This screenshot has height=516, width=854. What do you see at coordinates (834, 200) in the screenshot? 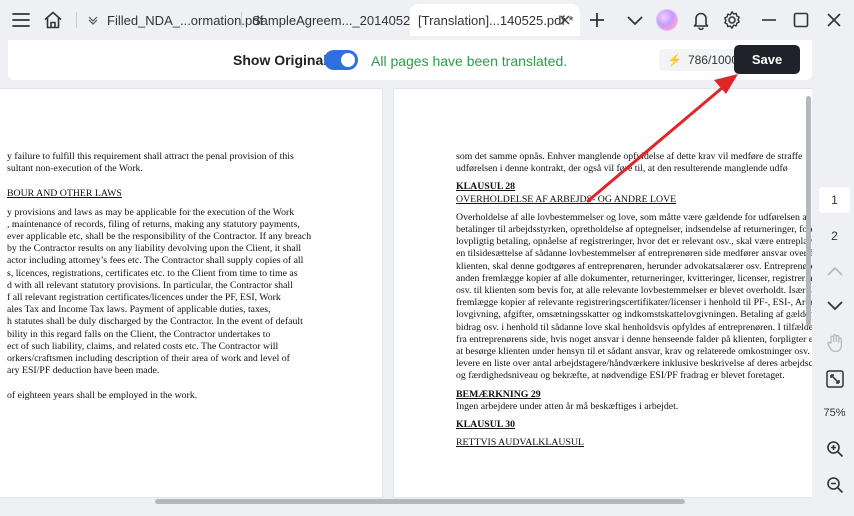
I see `page-thumb-1: 1` at bounding box center [834, 200].